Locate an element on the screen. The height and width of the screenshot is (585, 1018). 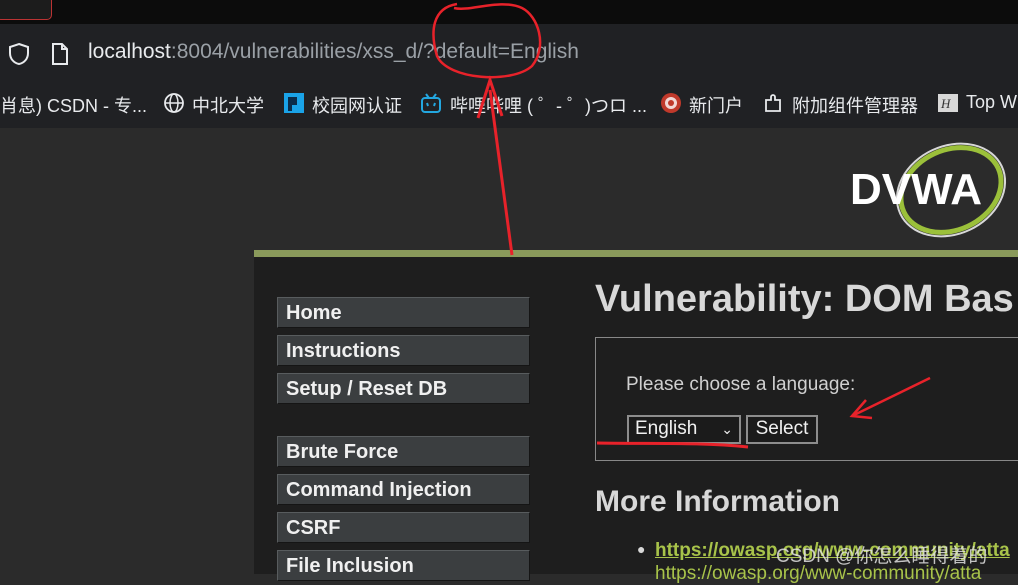
language-select: English ⌄ is located at coordinates (684, 429).